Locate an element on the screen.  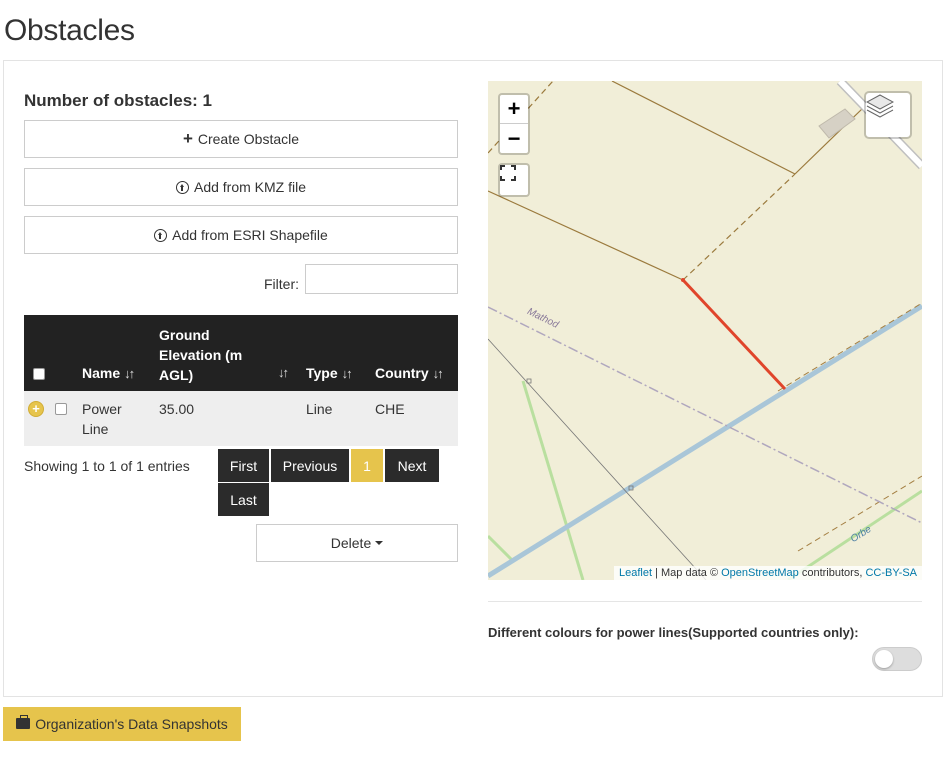
col-header-elevation-line2: Elevation (m is located at coordinates (201, 355).